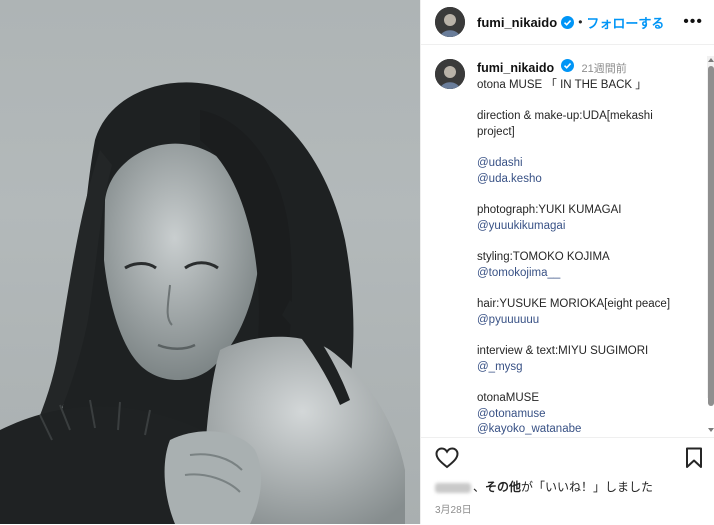 This screenshot has width=714, height=525. I want to click on scroll-down-arrow-icon, so click(711, 430).